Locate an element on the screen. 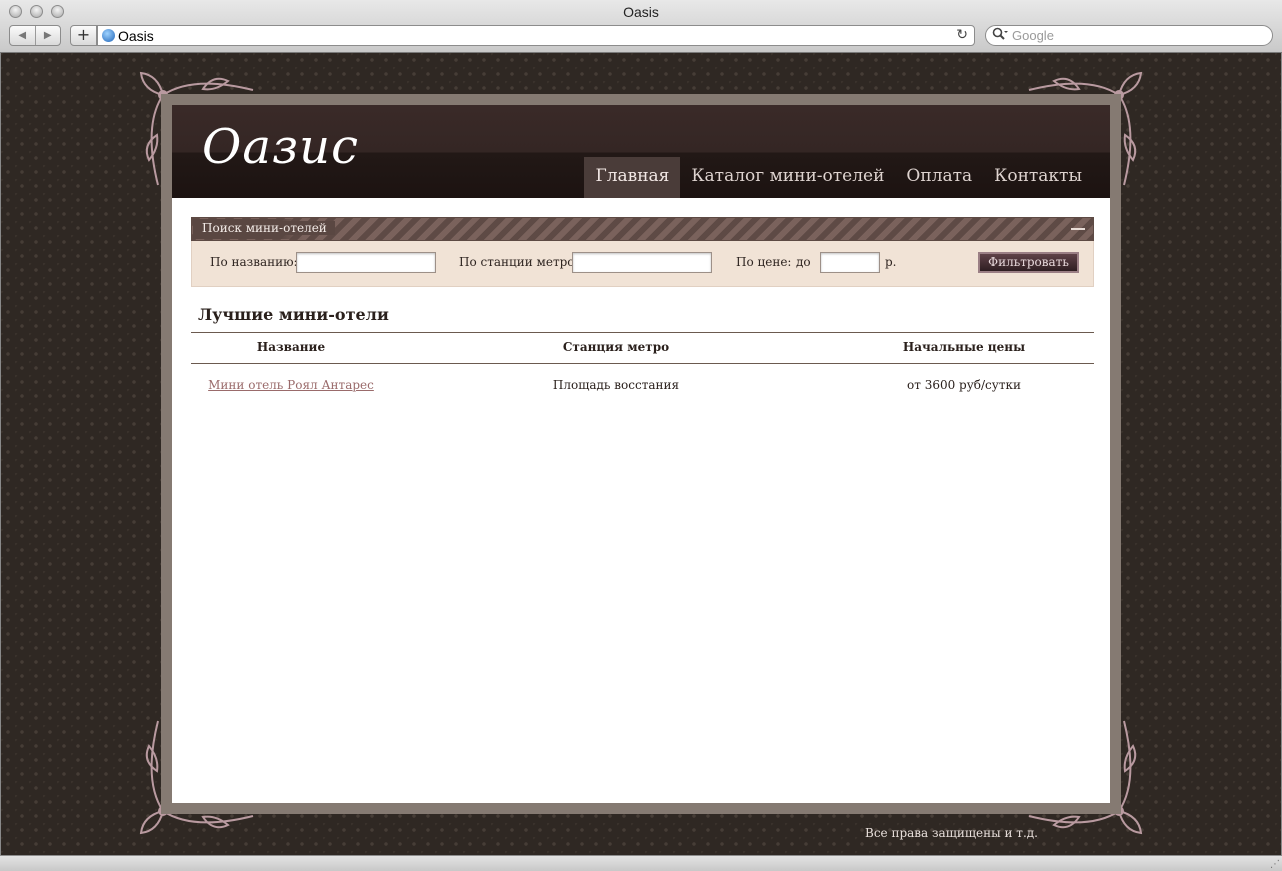  url-text: Oasis is located at coordinates (136, 36).